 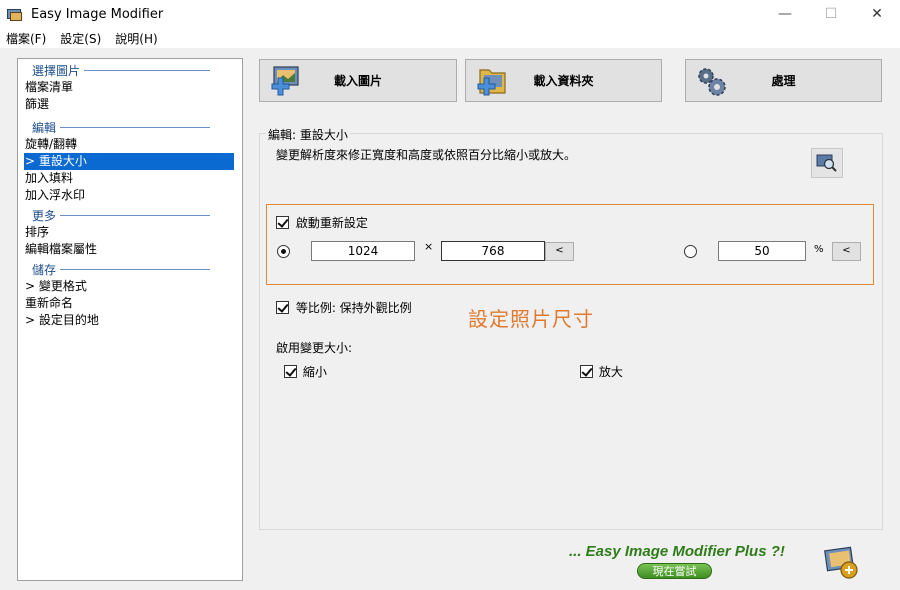 I want to click on enable-resize-option: 啟動重新設定, so click(x=322, y=222).